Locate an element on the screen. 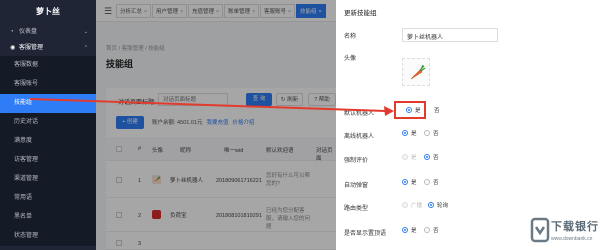  radio-label: 轮询 is located at coordinates (443, 206).